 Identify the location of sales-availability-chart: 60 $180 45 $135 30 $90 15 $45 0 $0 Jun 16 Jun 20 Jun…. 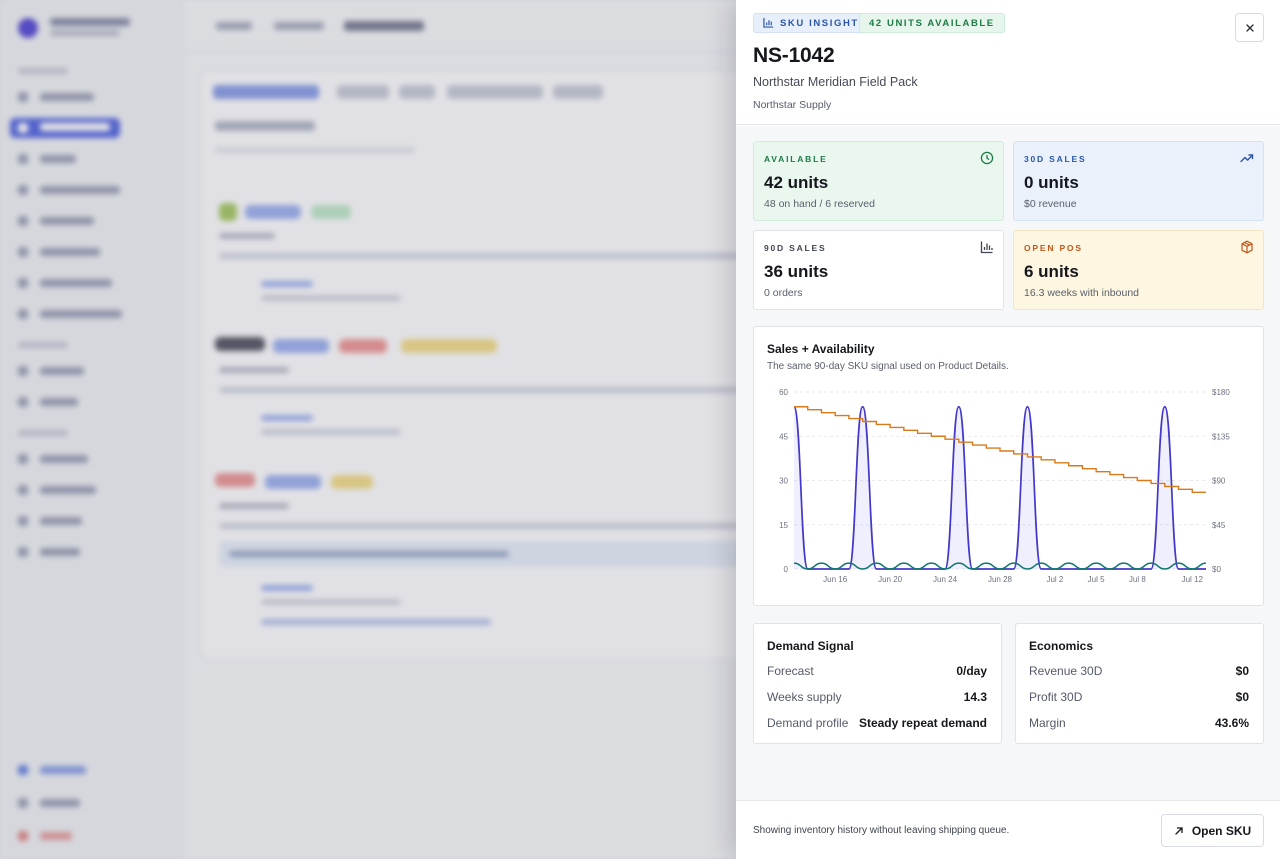
(1004, 486).